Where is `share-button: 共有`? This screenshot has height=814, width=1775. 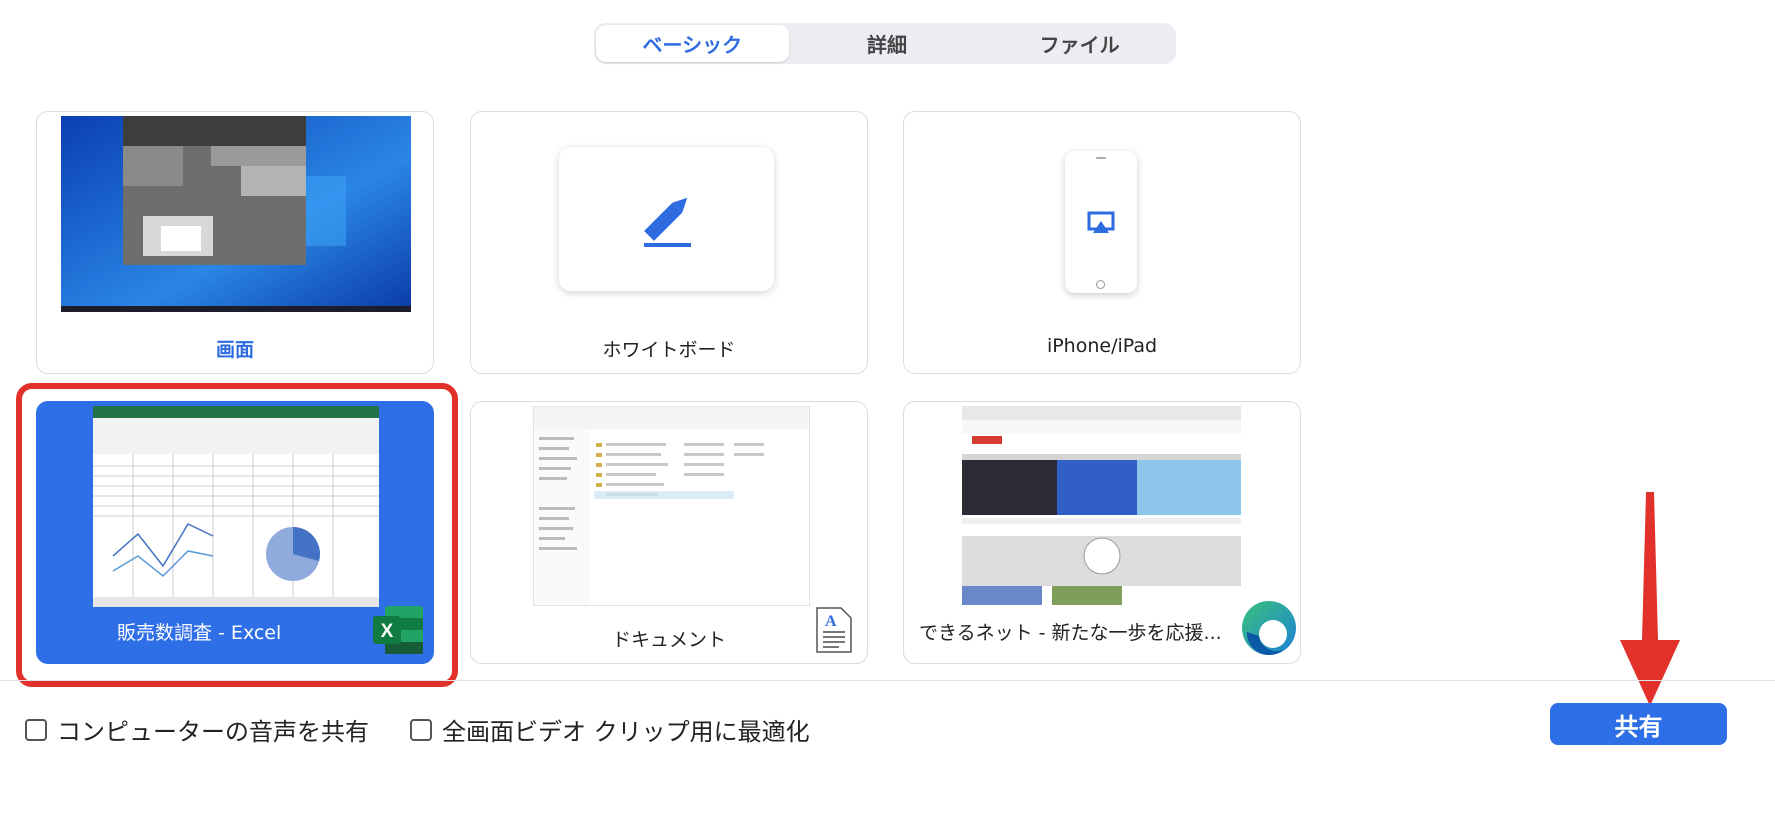
share-button: 共有 is located at coordinates (1638, 724).